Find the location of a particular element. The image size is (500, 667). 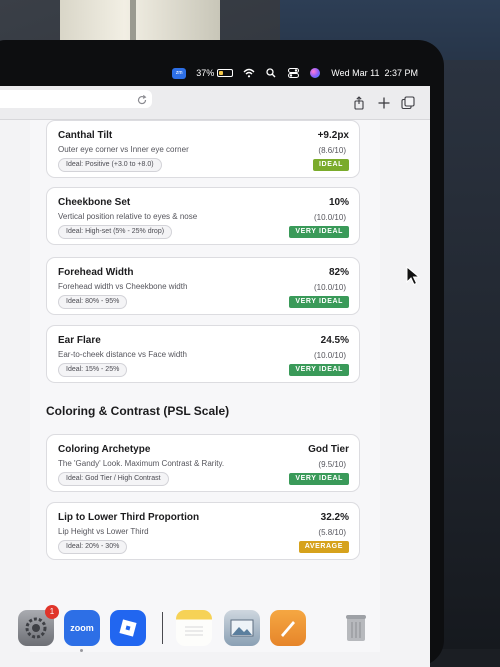

card-title: Ear Flare is located at coordinates (79, 340).